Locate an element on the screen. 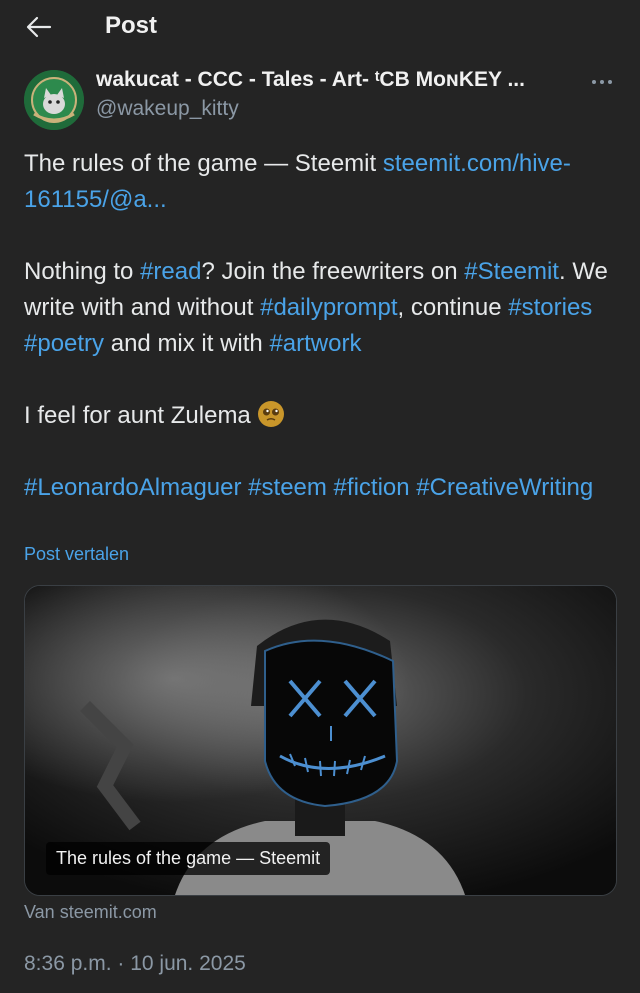 The image size is (640, 993). back-arrow-icon is located at coordinates (39, 27).